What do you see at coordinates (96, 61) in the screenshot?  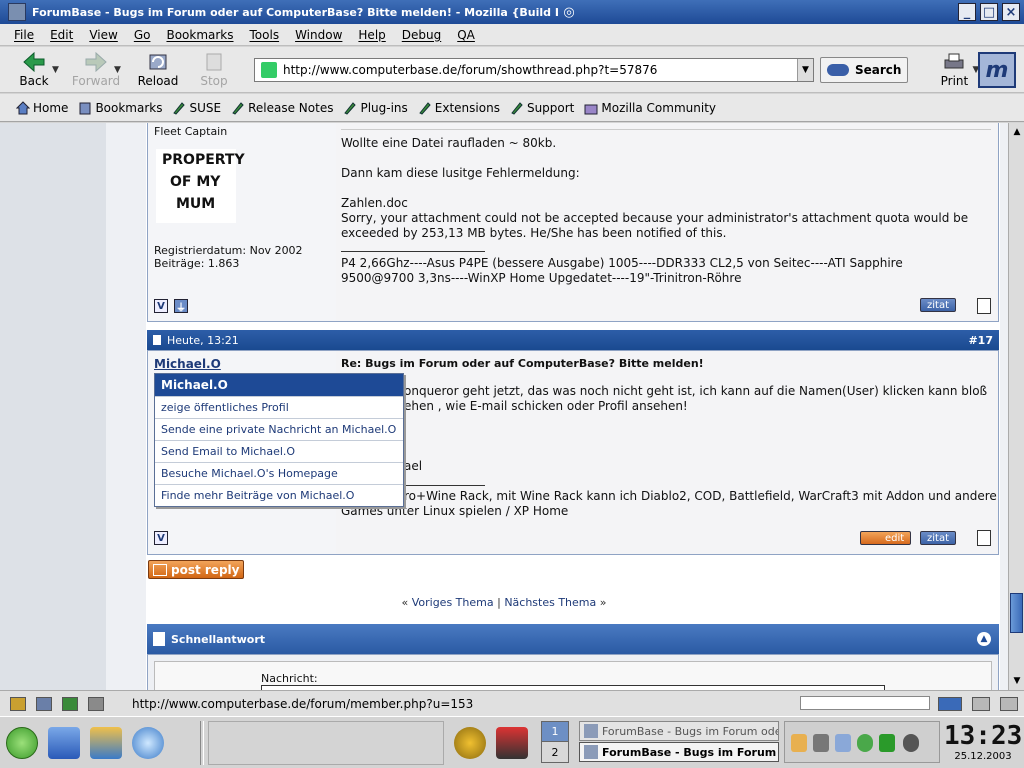 I see `forward-arrow-icon` at bounding box center [96, 61].